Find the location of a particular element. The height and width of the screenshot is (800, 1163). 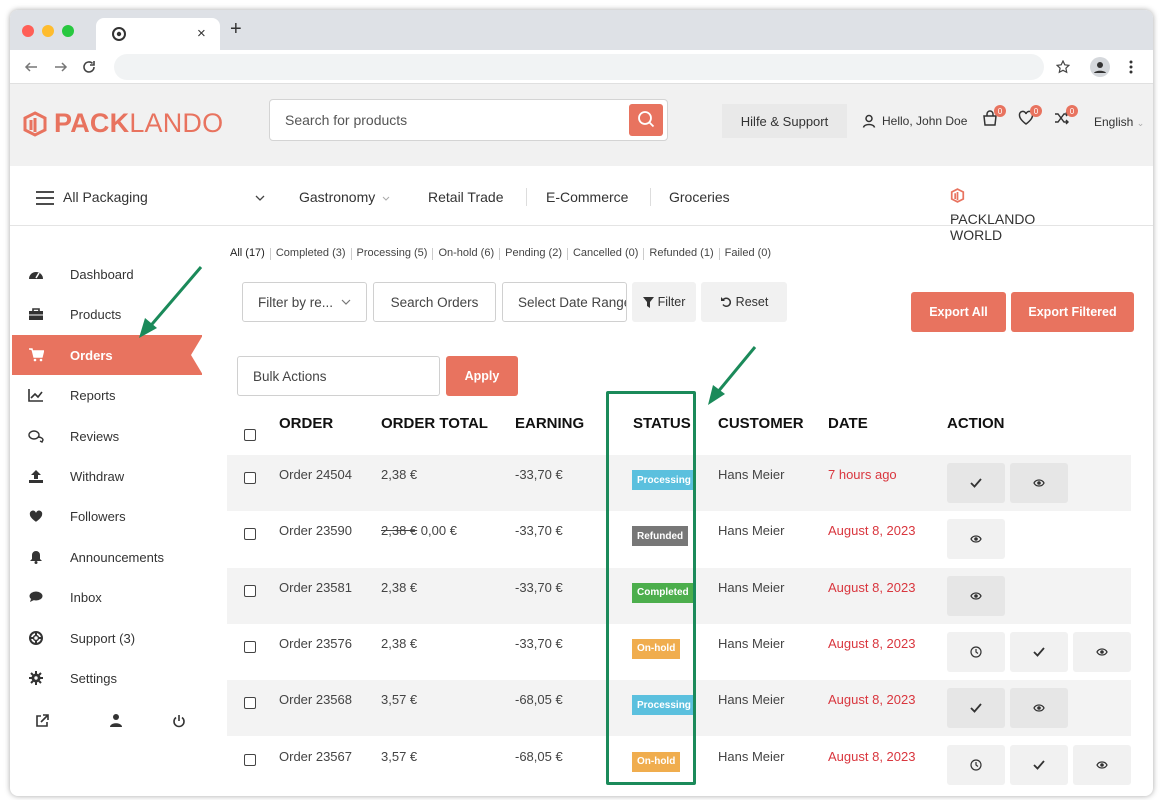

sidebar-item-withdraw: Withdraw is located at coordinates (107, 476).